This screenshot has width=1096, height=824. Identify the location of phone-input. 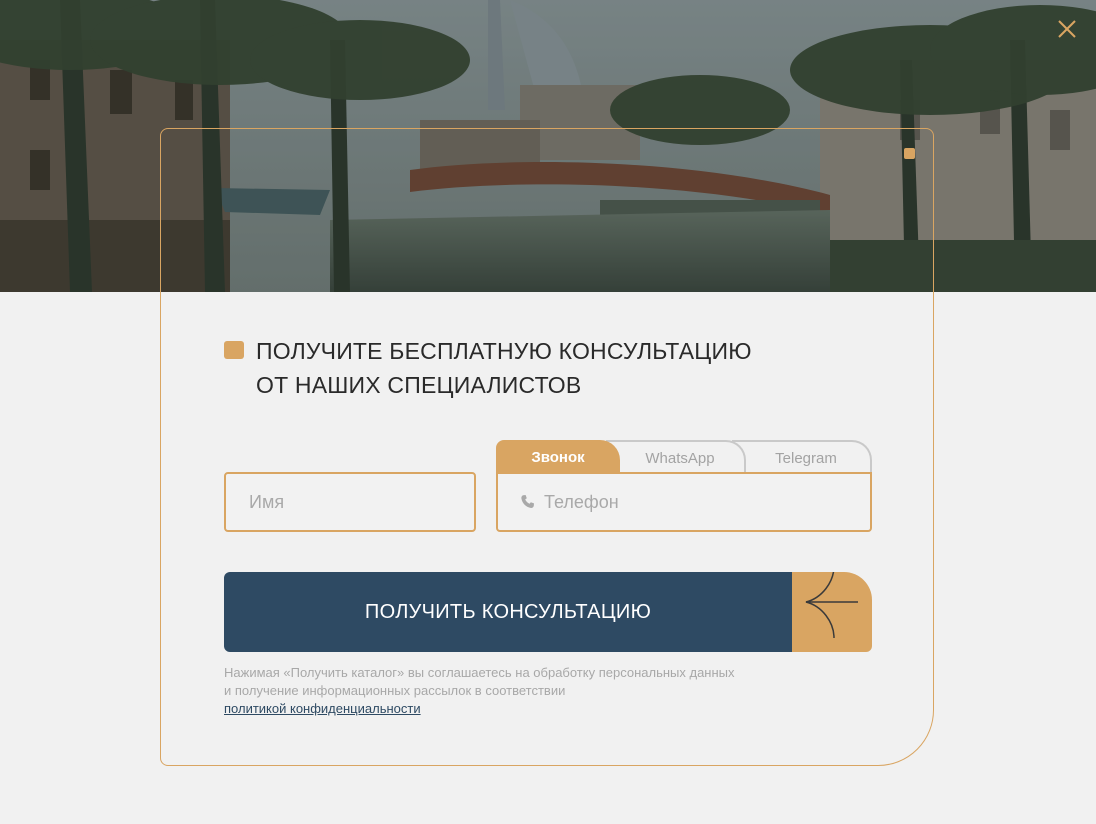
(684, 502).